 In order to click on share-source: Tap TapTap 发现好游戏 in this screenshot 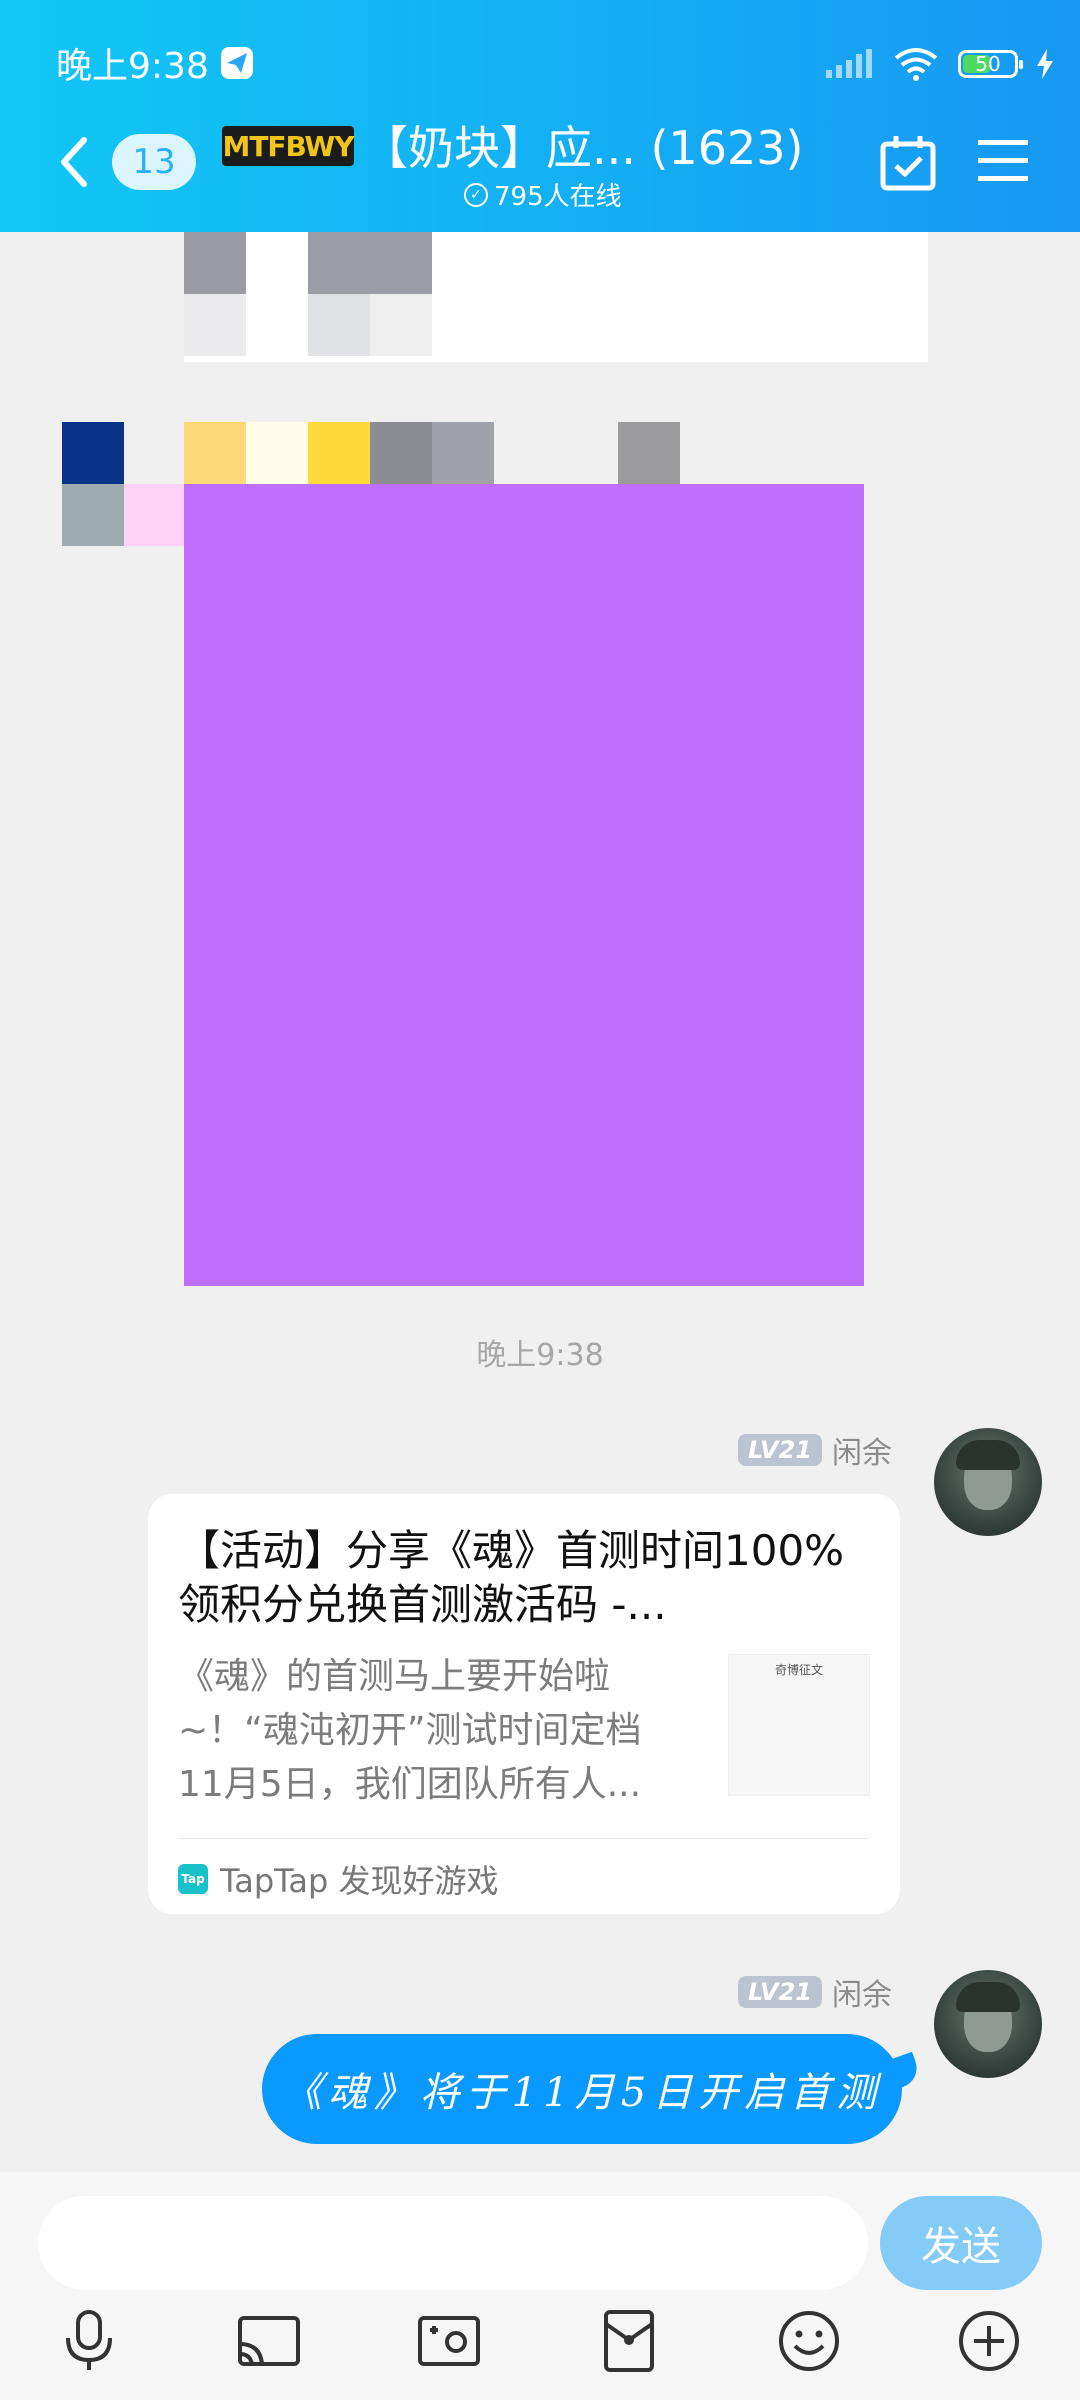, I will do `click(338, 1879)`.